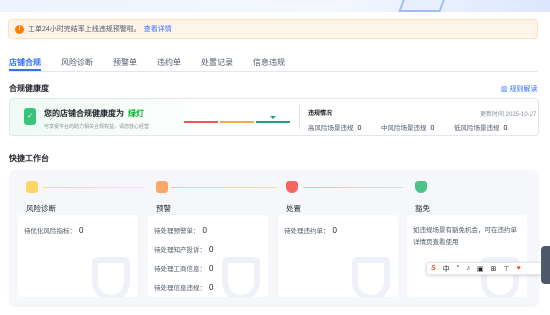 This screenshot has height=315, width=550. Describe the element at coordinates (338, 256) in the screenshot. I see `disposal-card: 待处理违约单： 0` at that location.